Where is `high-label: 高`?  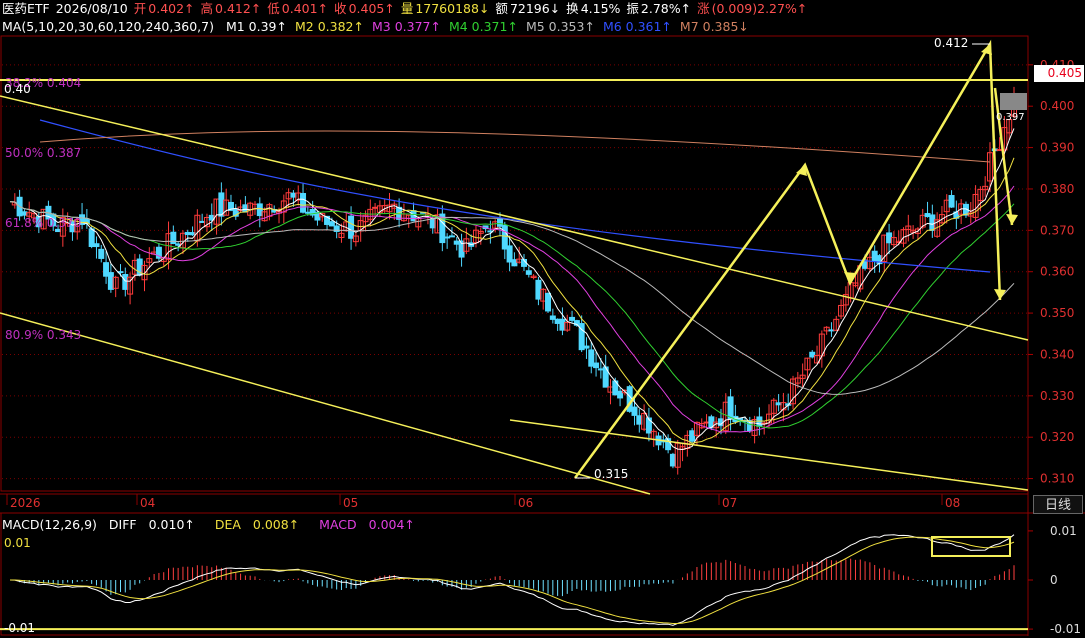
high-label: 高 is located at coordinates (207, 8).